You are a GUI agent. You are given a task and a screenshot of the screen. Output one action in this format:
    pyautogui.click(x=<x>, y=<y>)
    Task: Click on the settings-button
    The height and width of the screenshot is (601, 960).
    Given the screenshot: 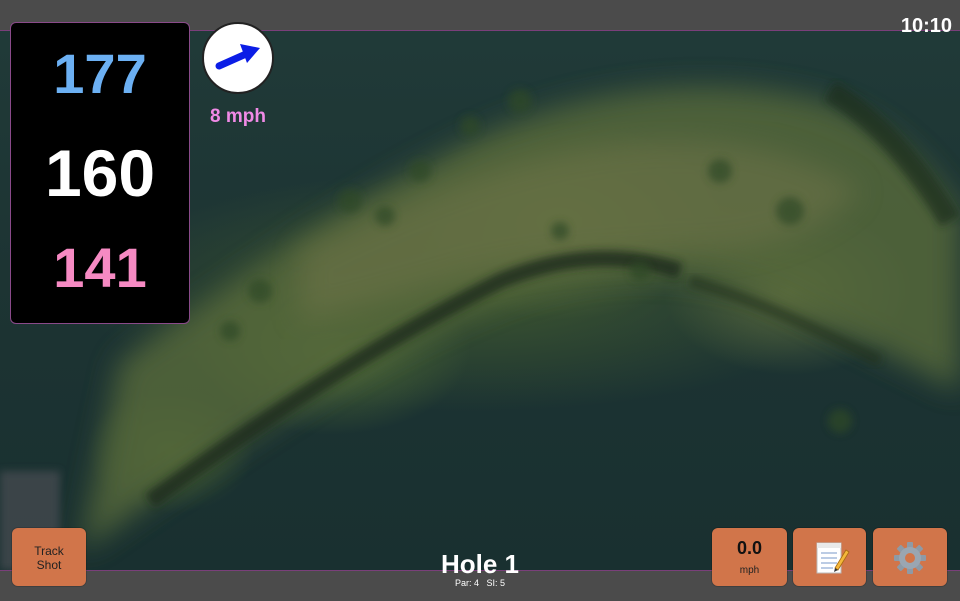 What is the action you would take?
    pyautogui.click(x=910, y=557)
    